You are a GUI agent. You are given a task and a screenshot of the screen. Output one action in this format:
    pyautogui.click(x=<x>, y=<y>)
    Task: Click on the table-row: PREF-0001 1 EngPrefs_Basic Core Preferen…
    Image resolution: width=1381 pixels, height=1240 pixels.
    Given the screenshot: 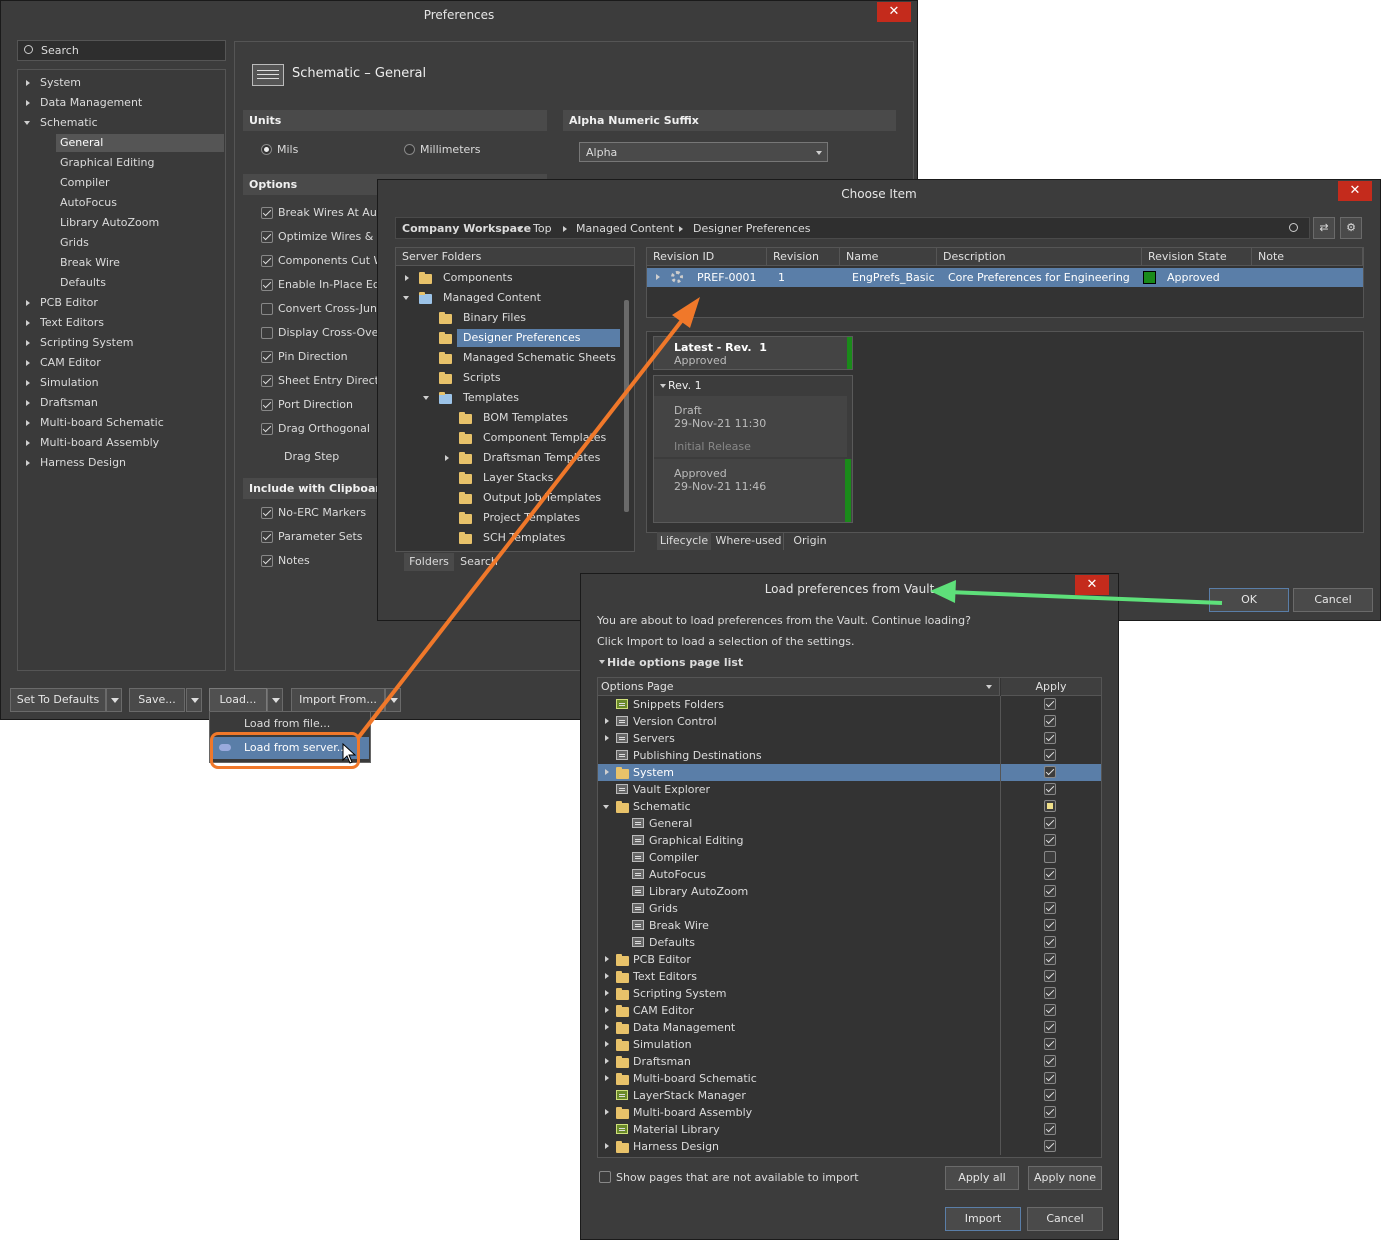 What is the action you would take?
    pyautogui.click(x=1005, y=277)
    